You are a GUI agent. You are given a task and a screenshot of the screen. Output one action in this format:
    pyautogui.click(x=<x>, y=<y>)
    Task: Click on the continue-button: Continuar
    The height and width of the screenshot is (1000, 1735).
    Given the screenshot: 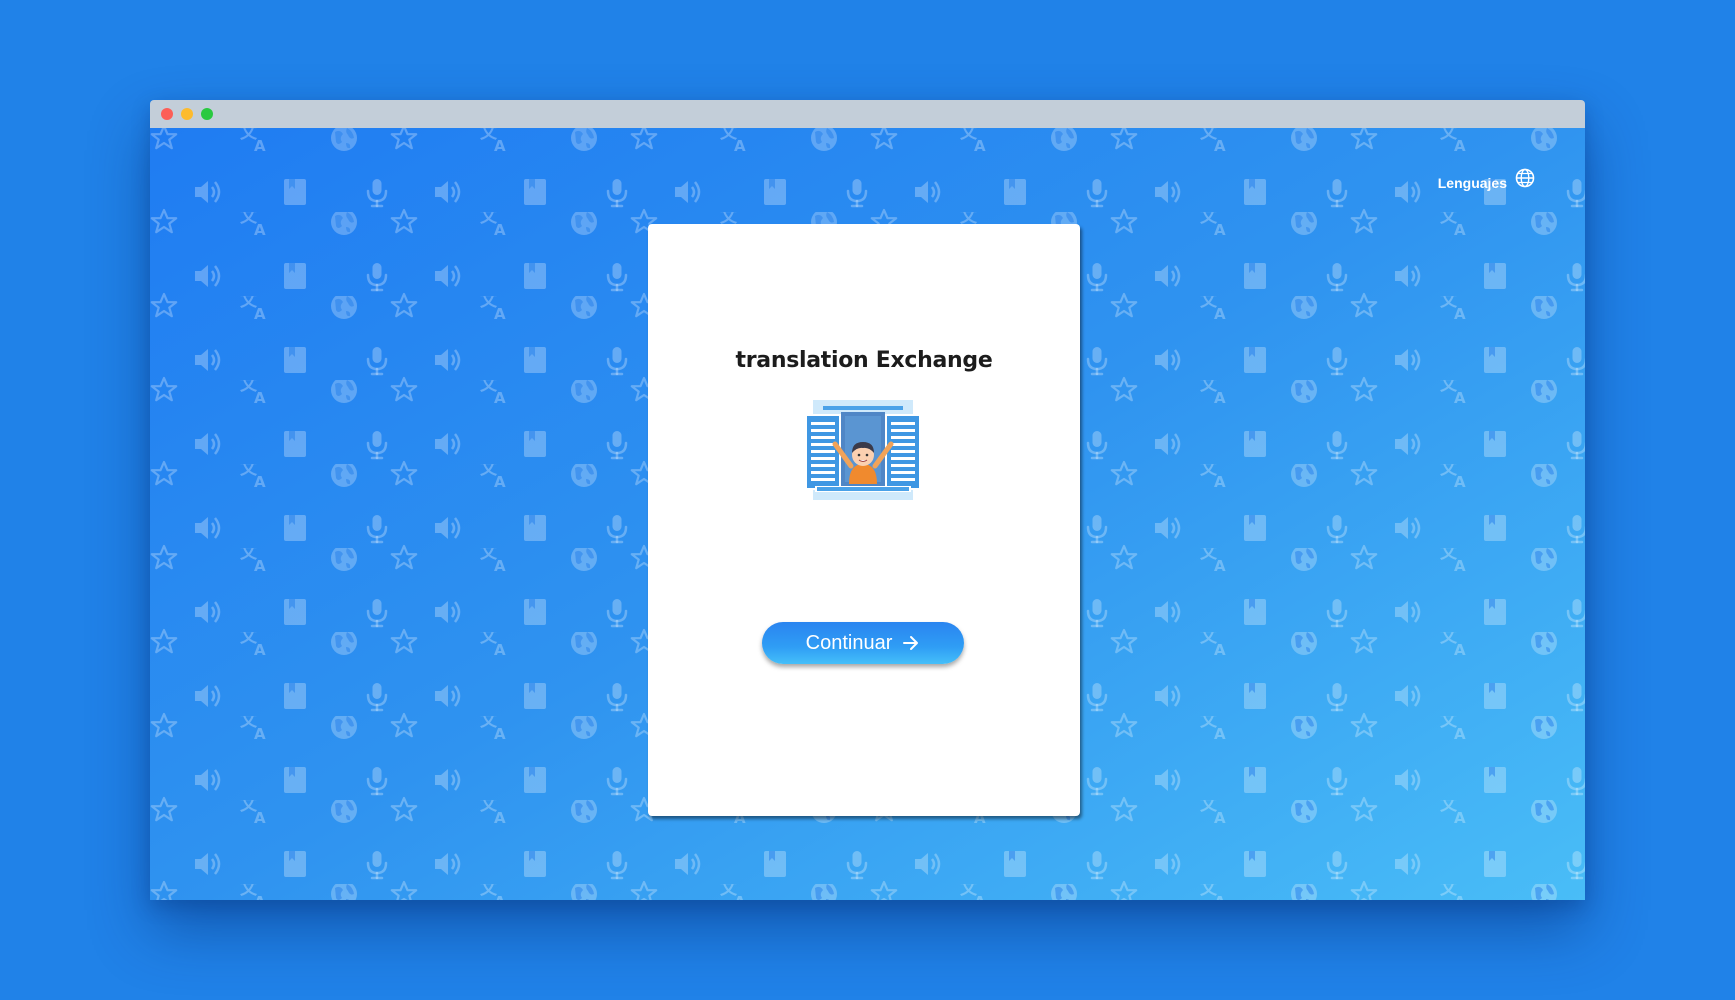 What is the action you would take?
    pyautogui.click(x=863, y=643)
    